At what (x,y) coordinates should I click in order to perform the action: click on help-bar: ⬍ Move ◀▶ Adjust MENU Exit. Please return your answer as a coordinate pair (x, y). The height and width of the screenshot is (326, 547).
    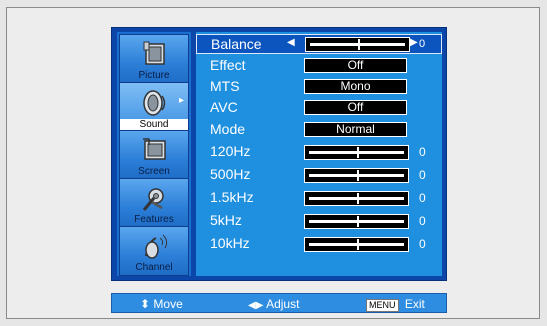
    Looking at the image, I should click on (279, 303).